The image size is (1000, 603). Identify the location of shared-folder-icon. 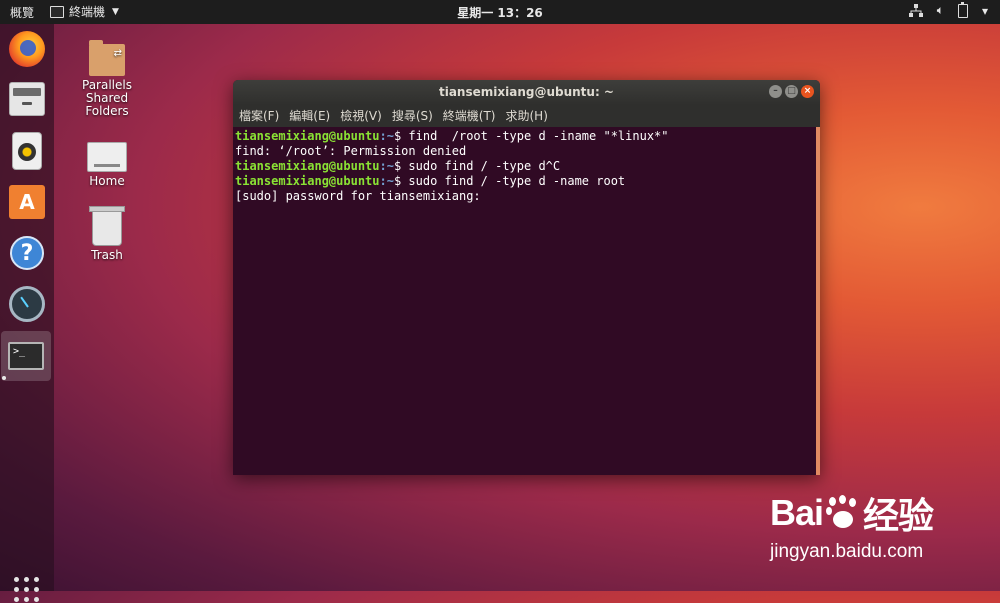
(107, 58).